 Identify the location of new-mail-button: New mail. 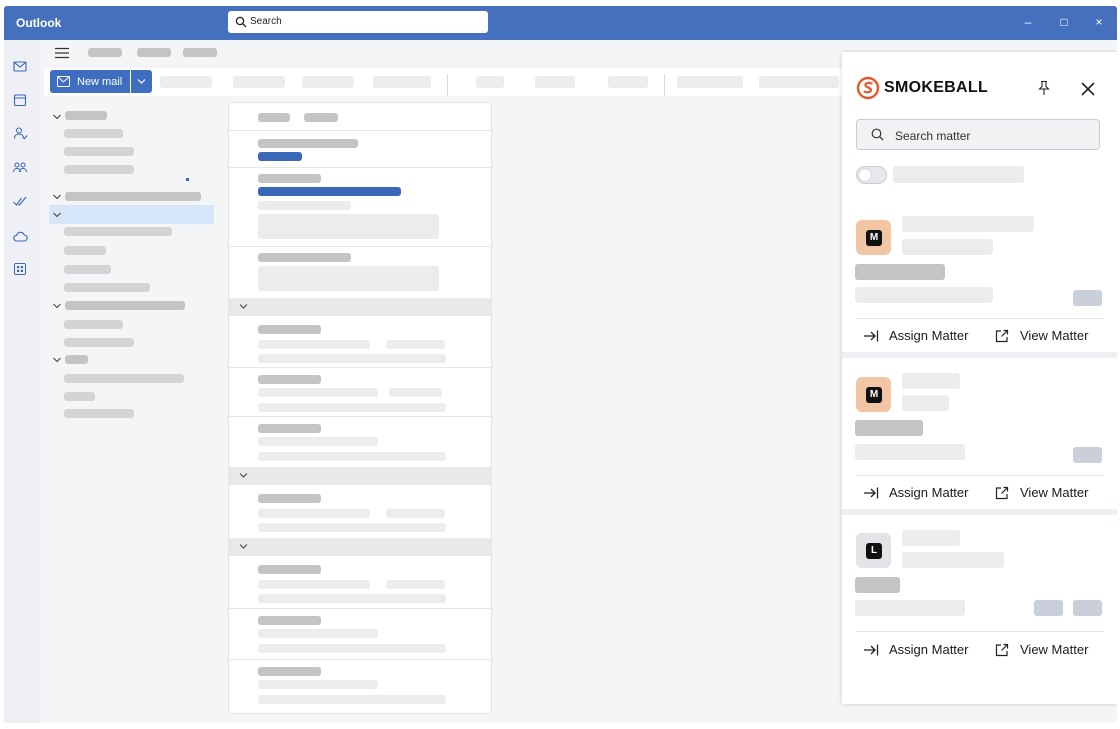
(90, 81).